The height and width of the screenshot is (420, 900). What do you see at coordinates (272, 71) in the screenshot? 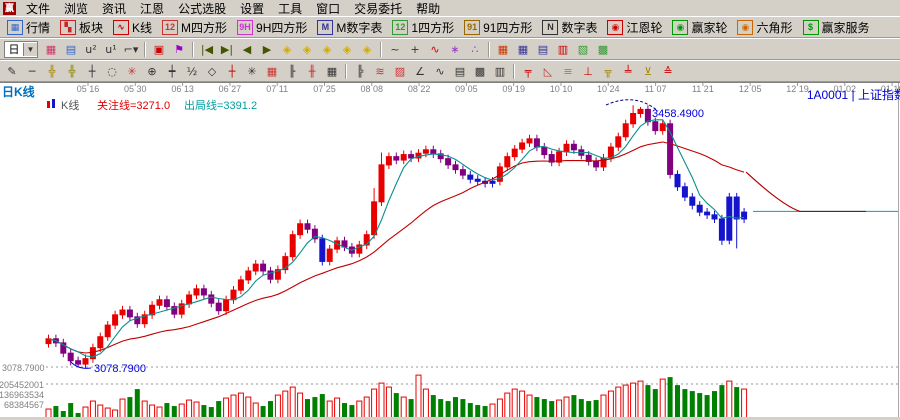
I see `red-grid-icon: ▦` at bounding box center [272, 71].